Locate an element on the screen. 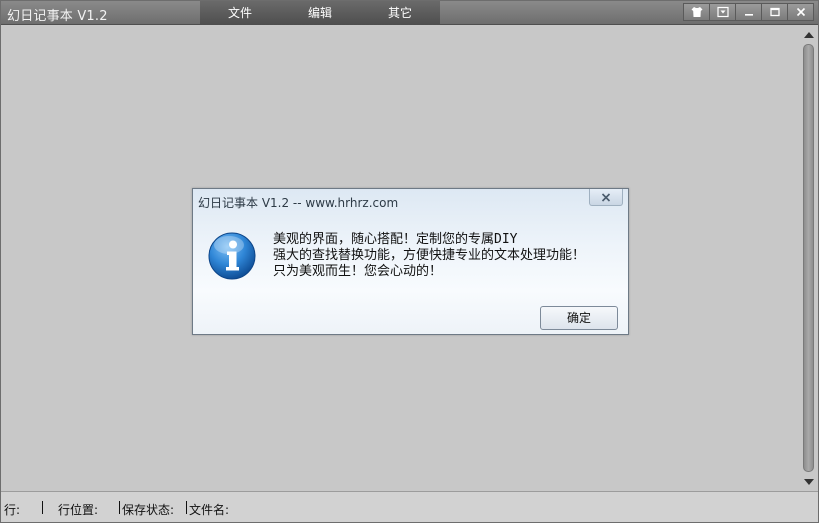 This screenshot has height=523, width=819. maximize-icon is located at coordinates (774, 12).